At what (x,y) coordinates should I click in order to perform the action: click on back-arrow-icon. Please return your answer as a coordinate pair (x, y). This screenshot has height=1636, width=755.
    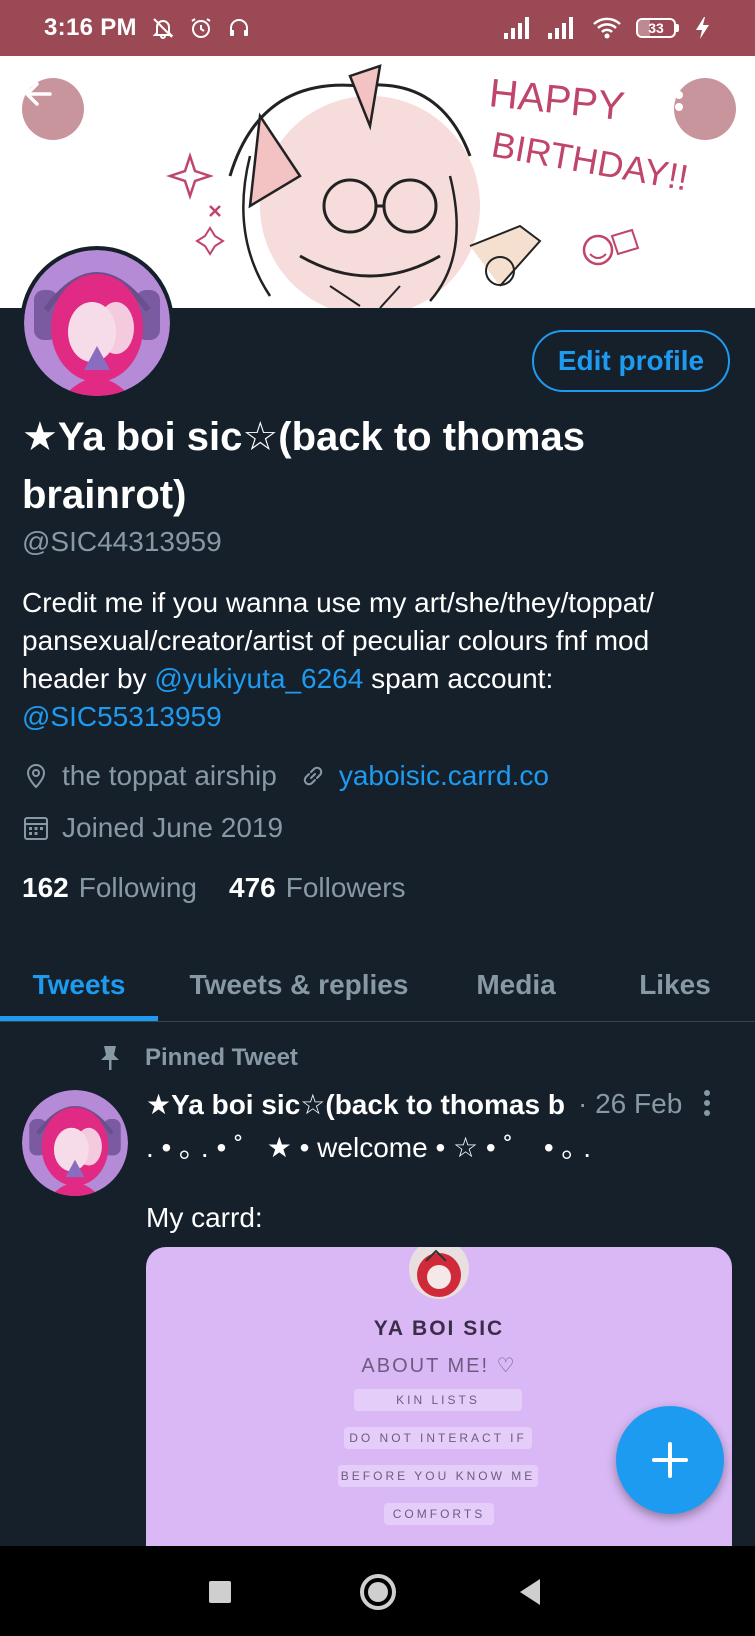
    Looking at the image, I should click on (38, 94).